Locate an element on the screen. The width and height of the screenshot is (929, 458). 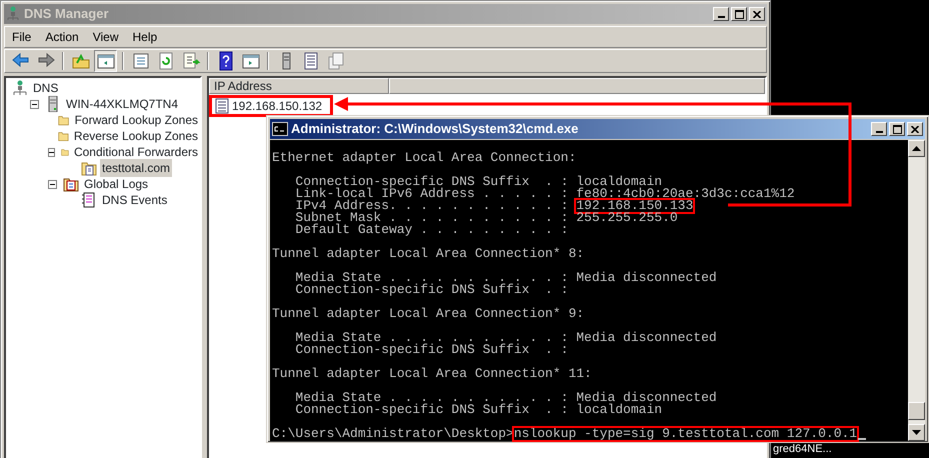
console-prompt: C:\Users\Administrator\Desktop> is located at coordinates (393, 434).